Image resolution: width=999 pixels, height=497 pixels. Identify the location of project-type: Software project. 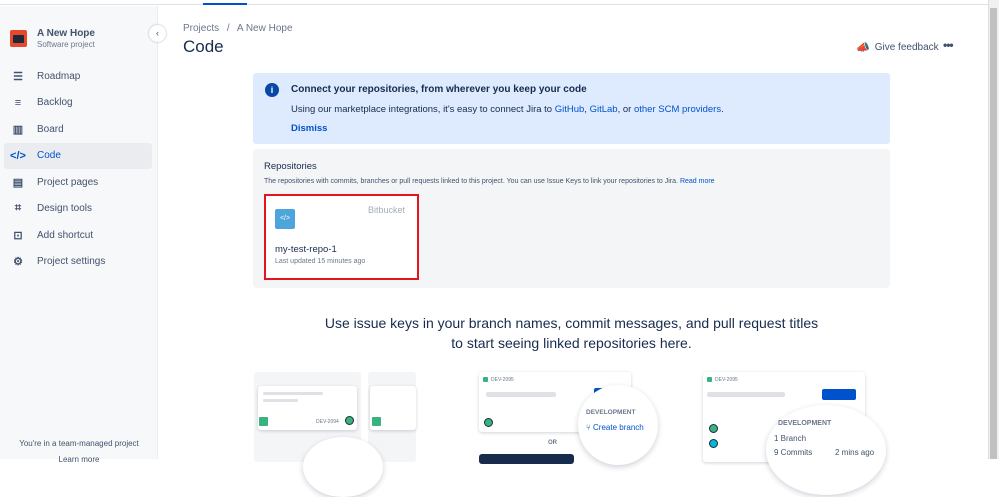
(66, 44).